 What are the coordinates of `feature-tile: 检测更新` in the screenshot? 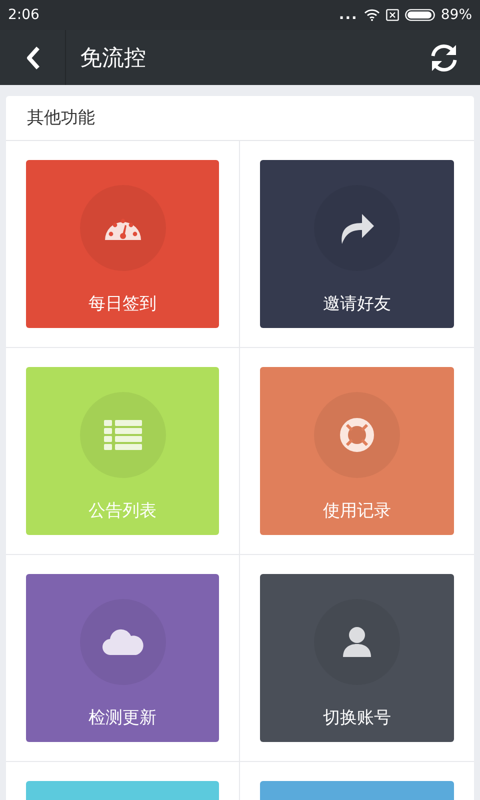 It's located at (122, 658).